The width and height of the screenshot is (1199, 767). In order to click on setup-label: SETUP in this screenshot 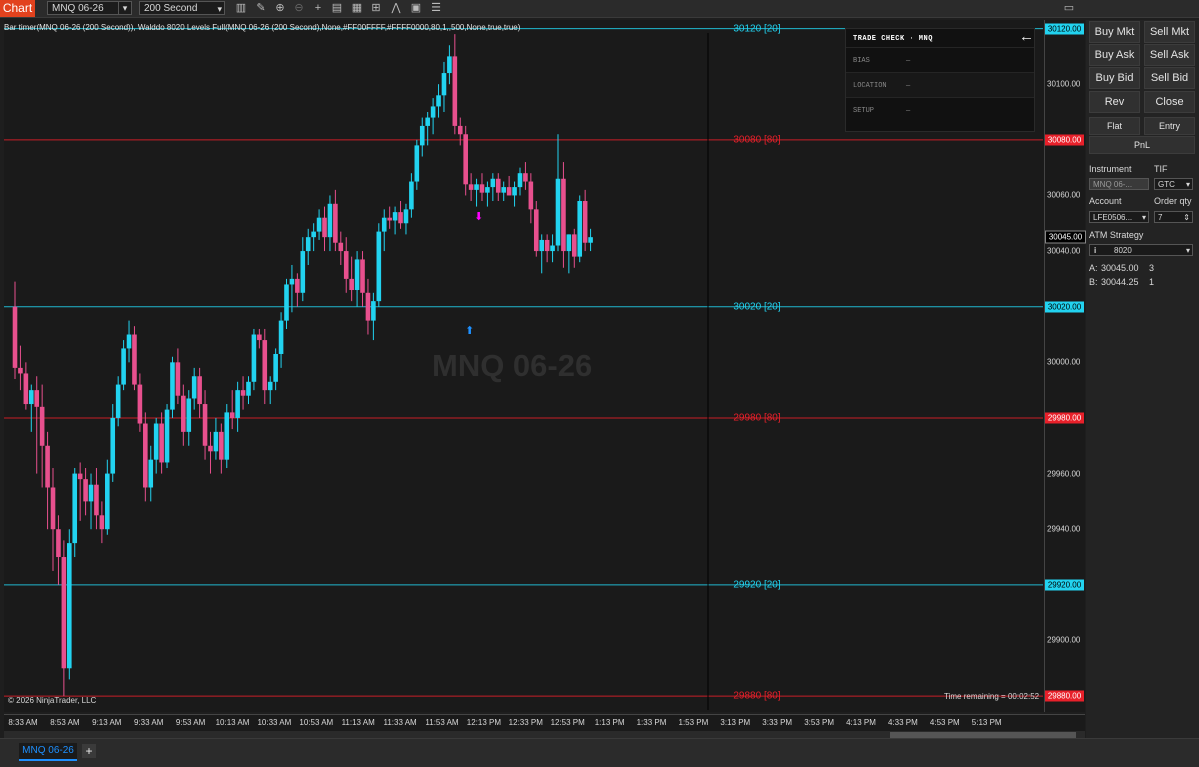, I will do `click(864, 111)`.